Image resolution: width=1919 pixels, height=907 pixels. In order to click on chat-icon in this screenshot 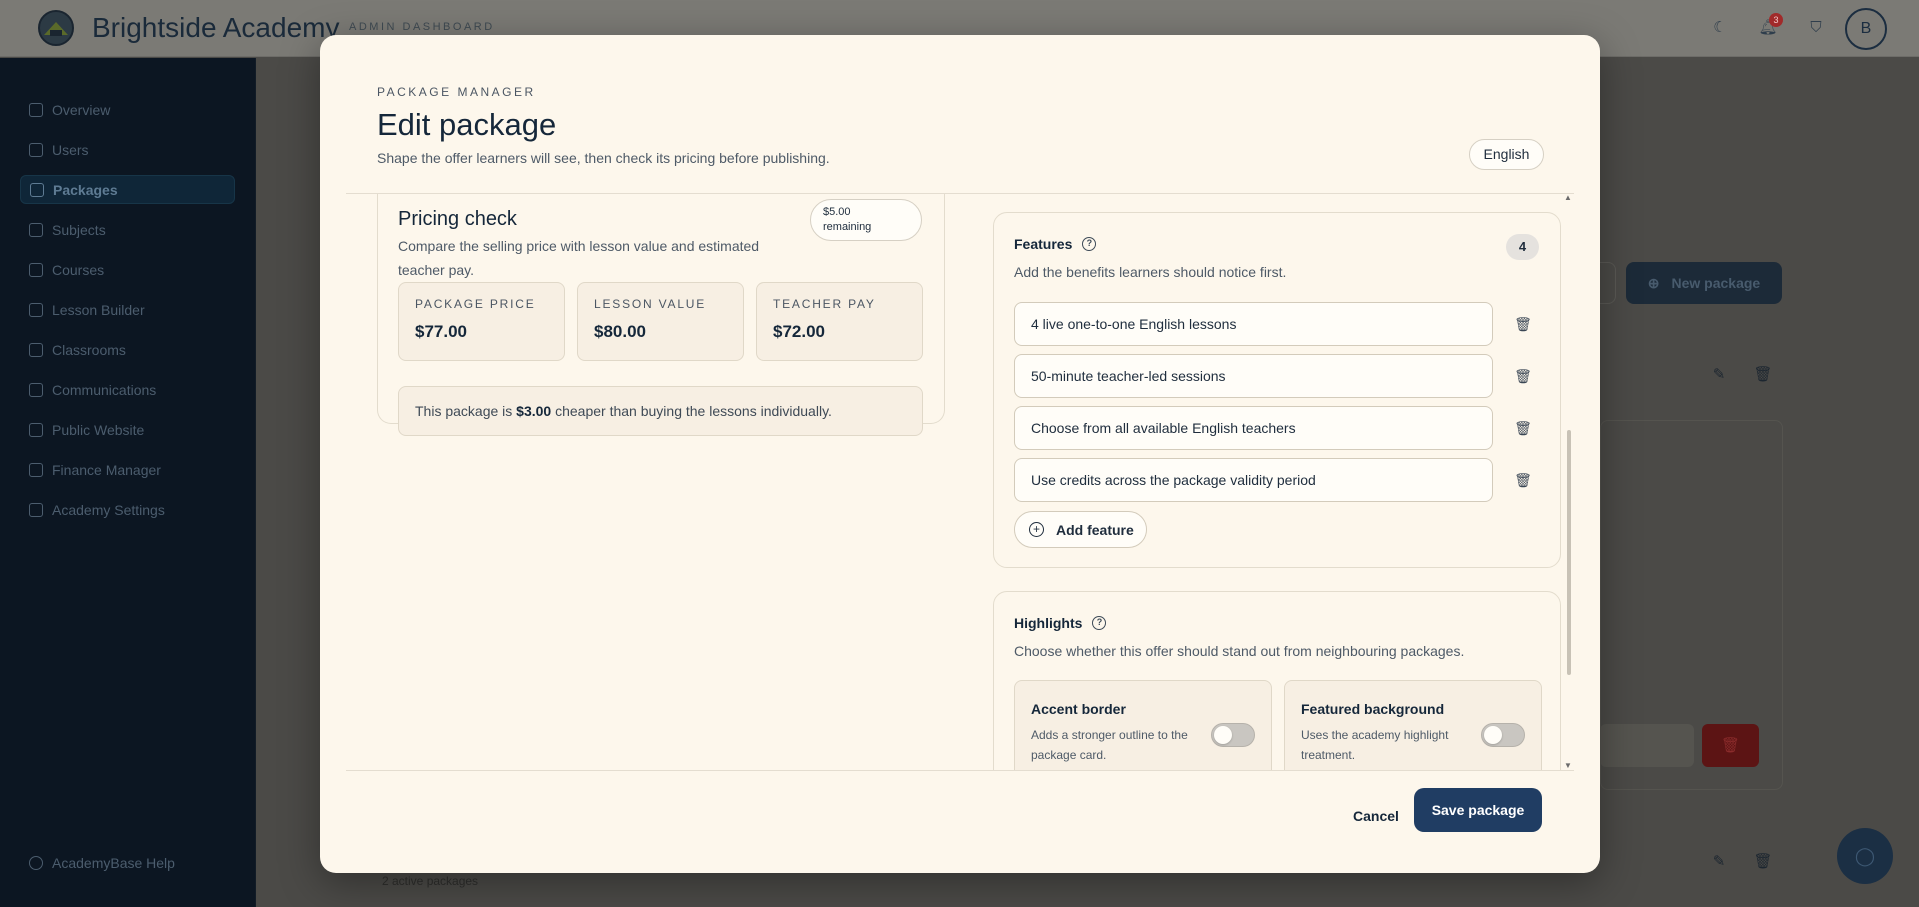, I will do `click(36, 389)`.